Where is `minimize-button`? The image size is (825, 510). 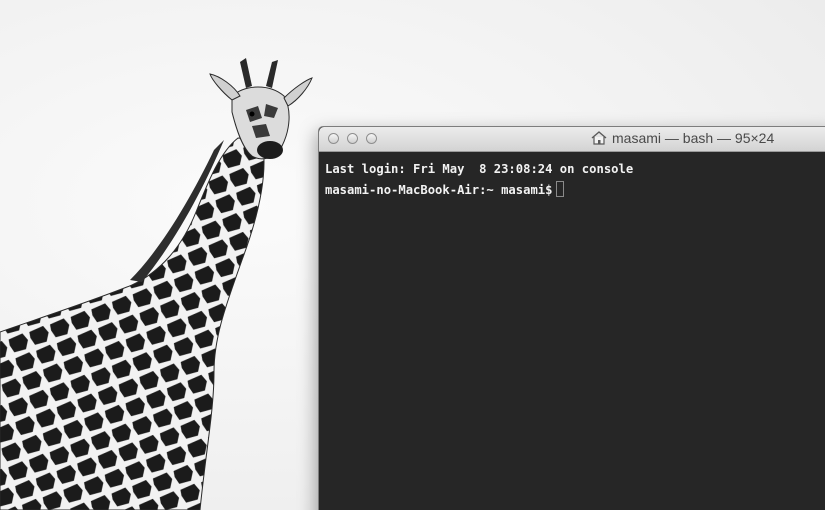
minimize-button is located at coordinates (352, 138).